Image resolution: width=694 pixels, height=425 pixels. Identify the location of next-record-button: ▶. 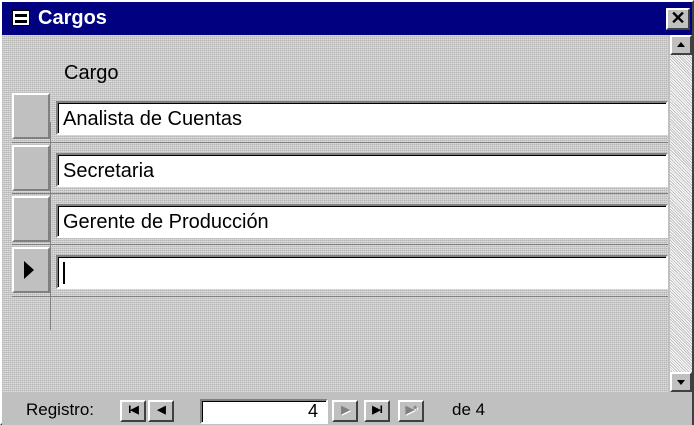
(345, 411).